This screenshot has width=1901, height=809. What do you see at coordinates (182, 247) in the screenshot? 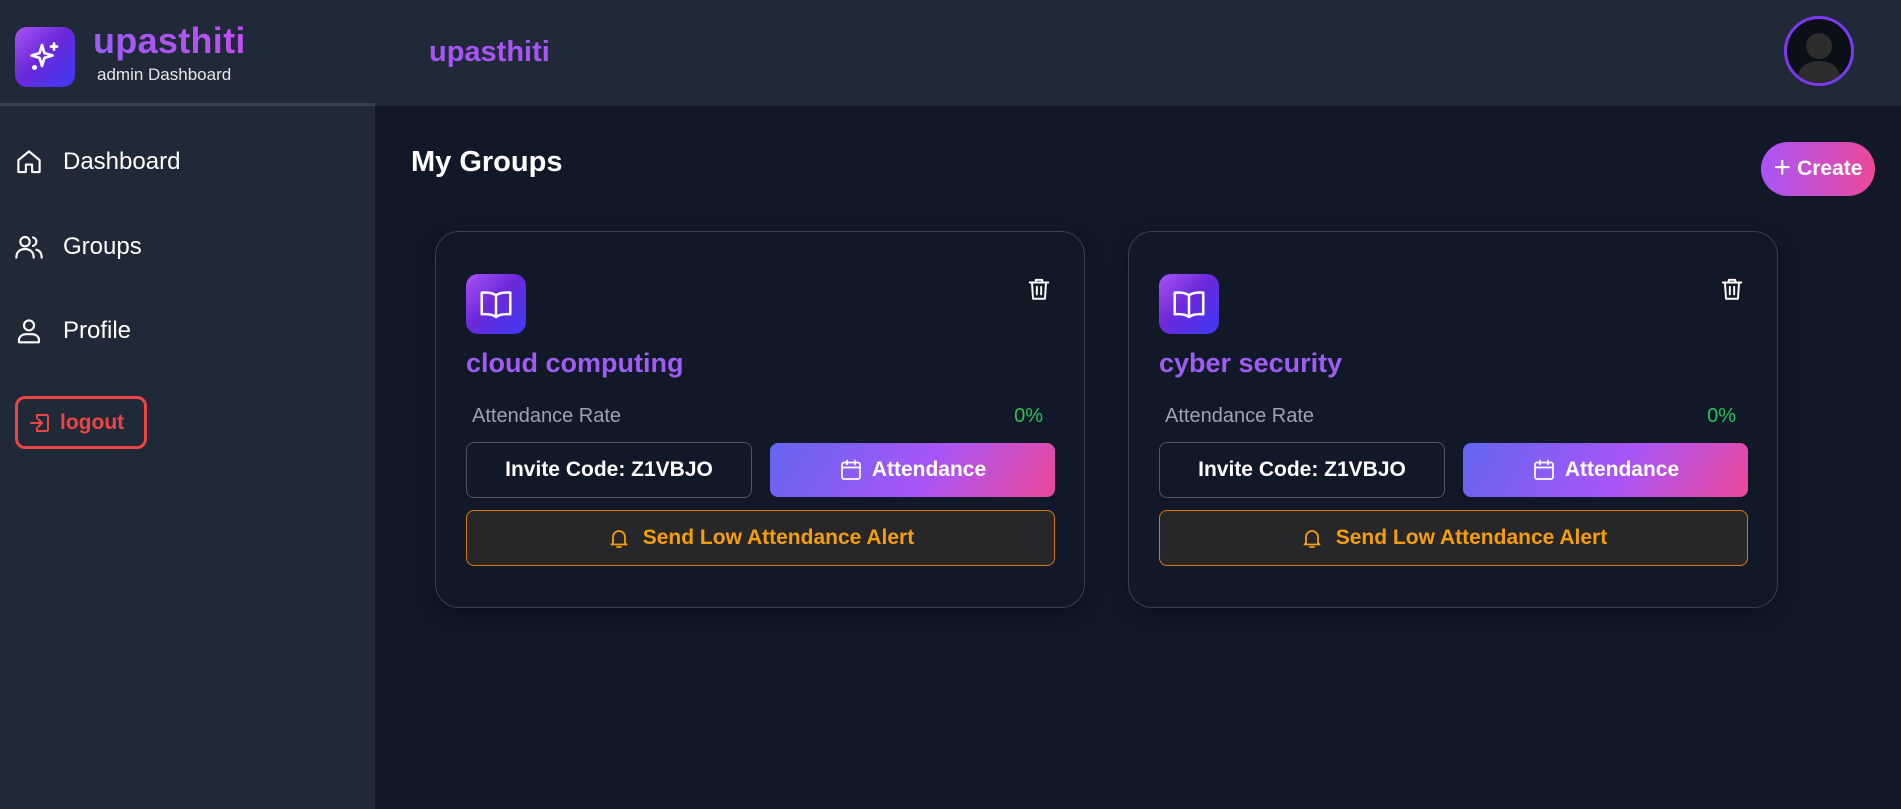
I see `sidebar-item-groups: Groups` at bounding box center [182, 247].